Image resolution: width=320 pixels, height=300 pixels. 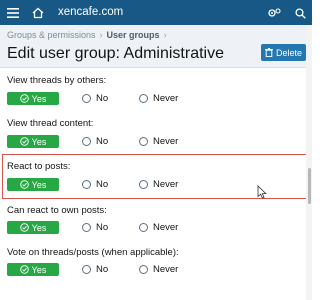 What do you see at coordinates (309, 162) in the screenshot?
I see `scrollbar-track` at bounding box center [309, 162].